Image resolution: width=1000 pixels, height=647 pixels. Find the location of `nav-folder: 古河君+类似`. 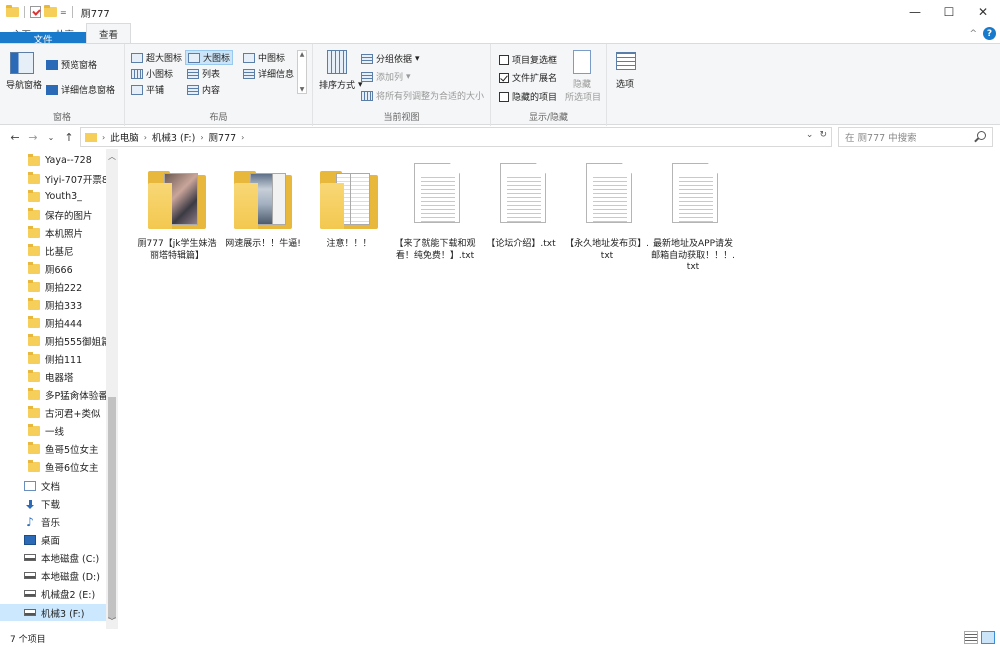

nav-folder: 古河君+类似 is located at coordinates (68, 412).